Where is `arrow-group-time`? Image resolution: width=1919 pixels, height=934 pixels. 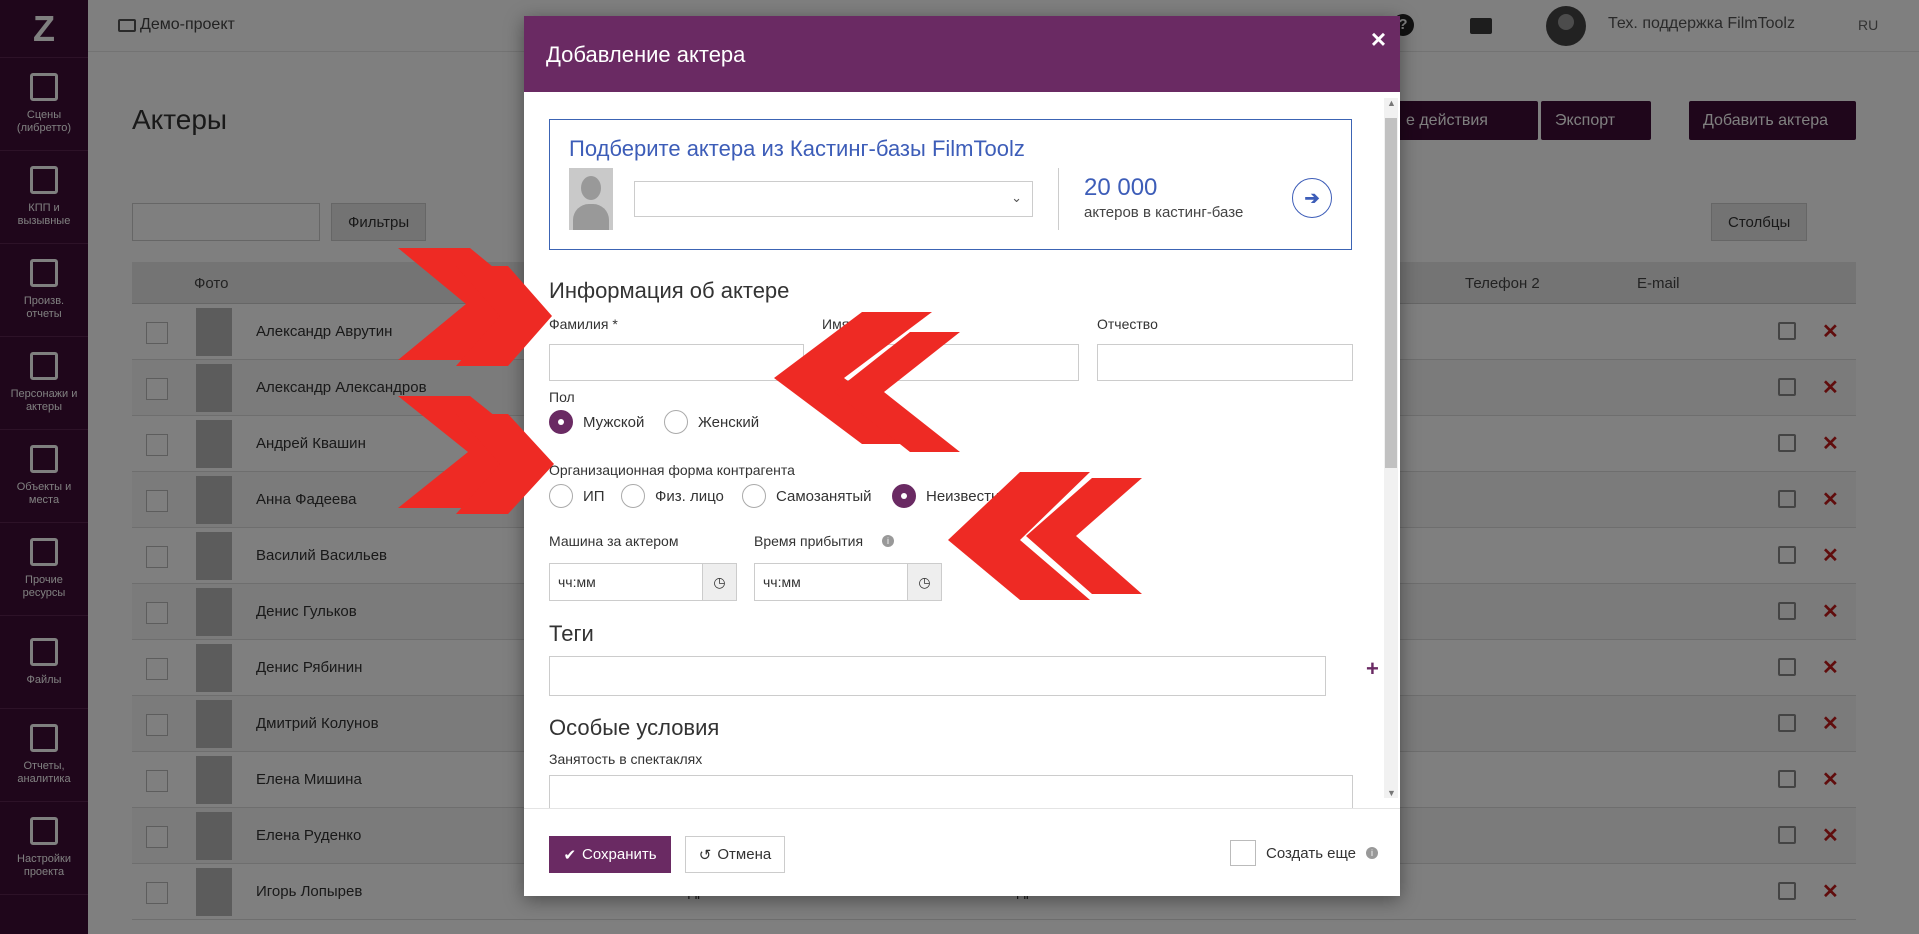
arrow-group-time is located at coordinates (1045, 536).